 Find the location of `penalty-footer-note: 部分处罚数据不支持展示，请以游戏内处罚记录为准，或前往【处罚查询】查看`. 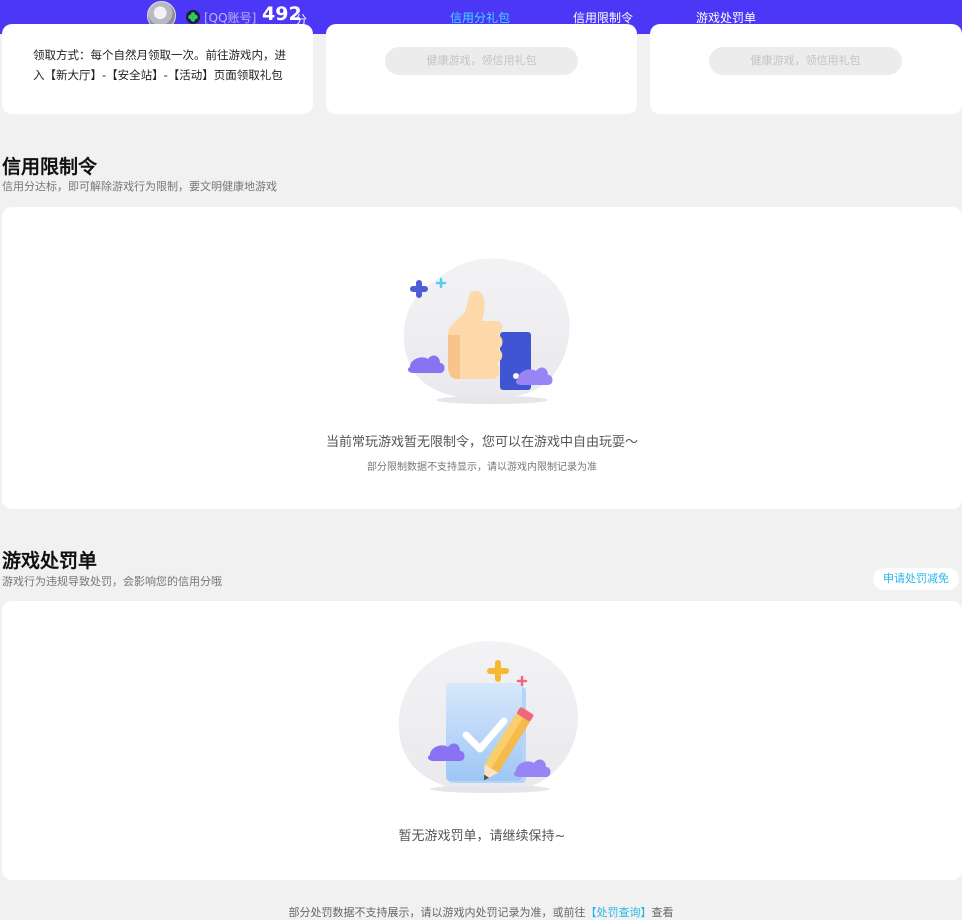

penalty-footer-note: 部分处罚数据不支持展示，请以游戏内处罚记录为准，或前往【处罚查询】查看 is located at coordinates (481, 912).